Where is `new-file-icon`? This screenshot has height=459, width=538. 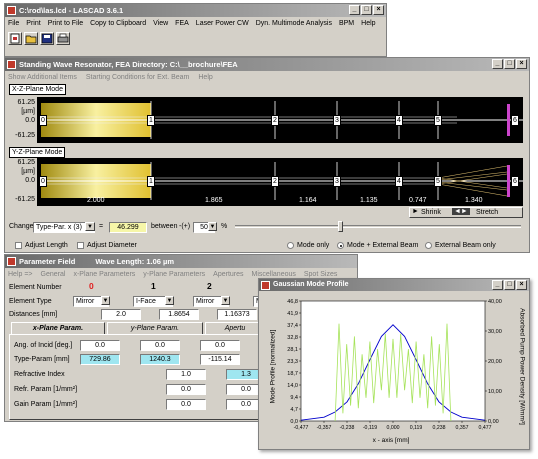
new-file-icon is located at coordinates (15, 38).